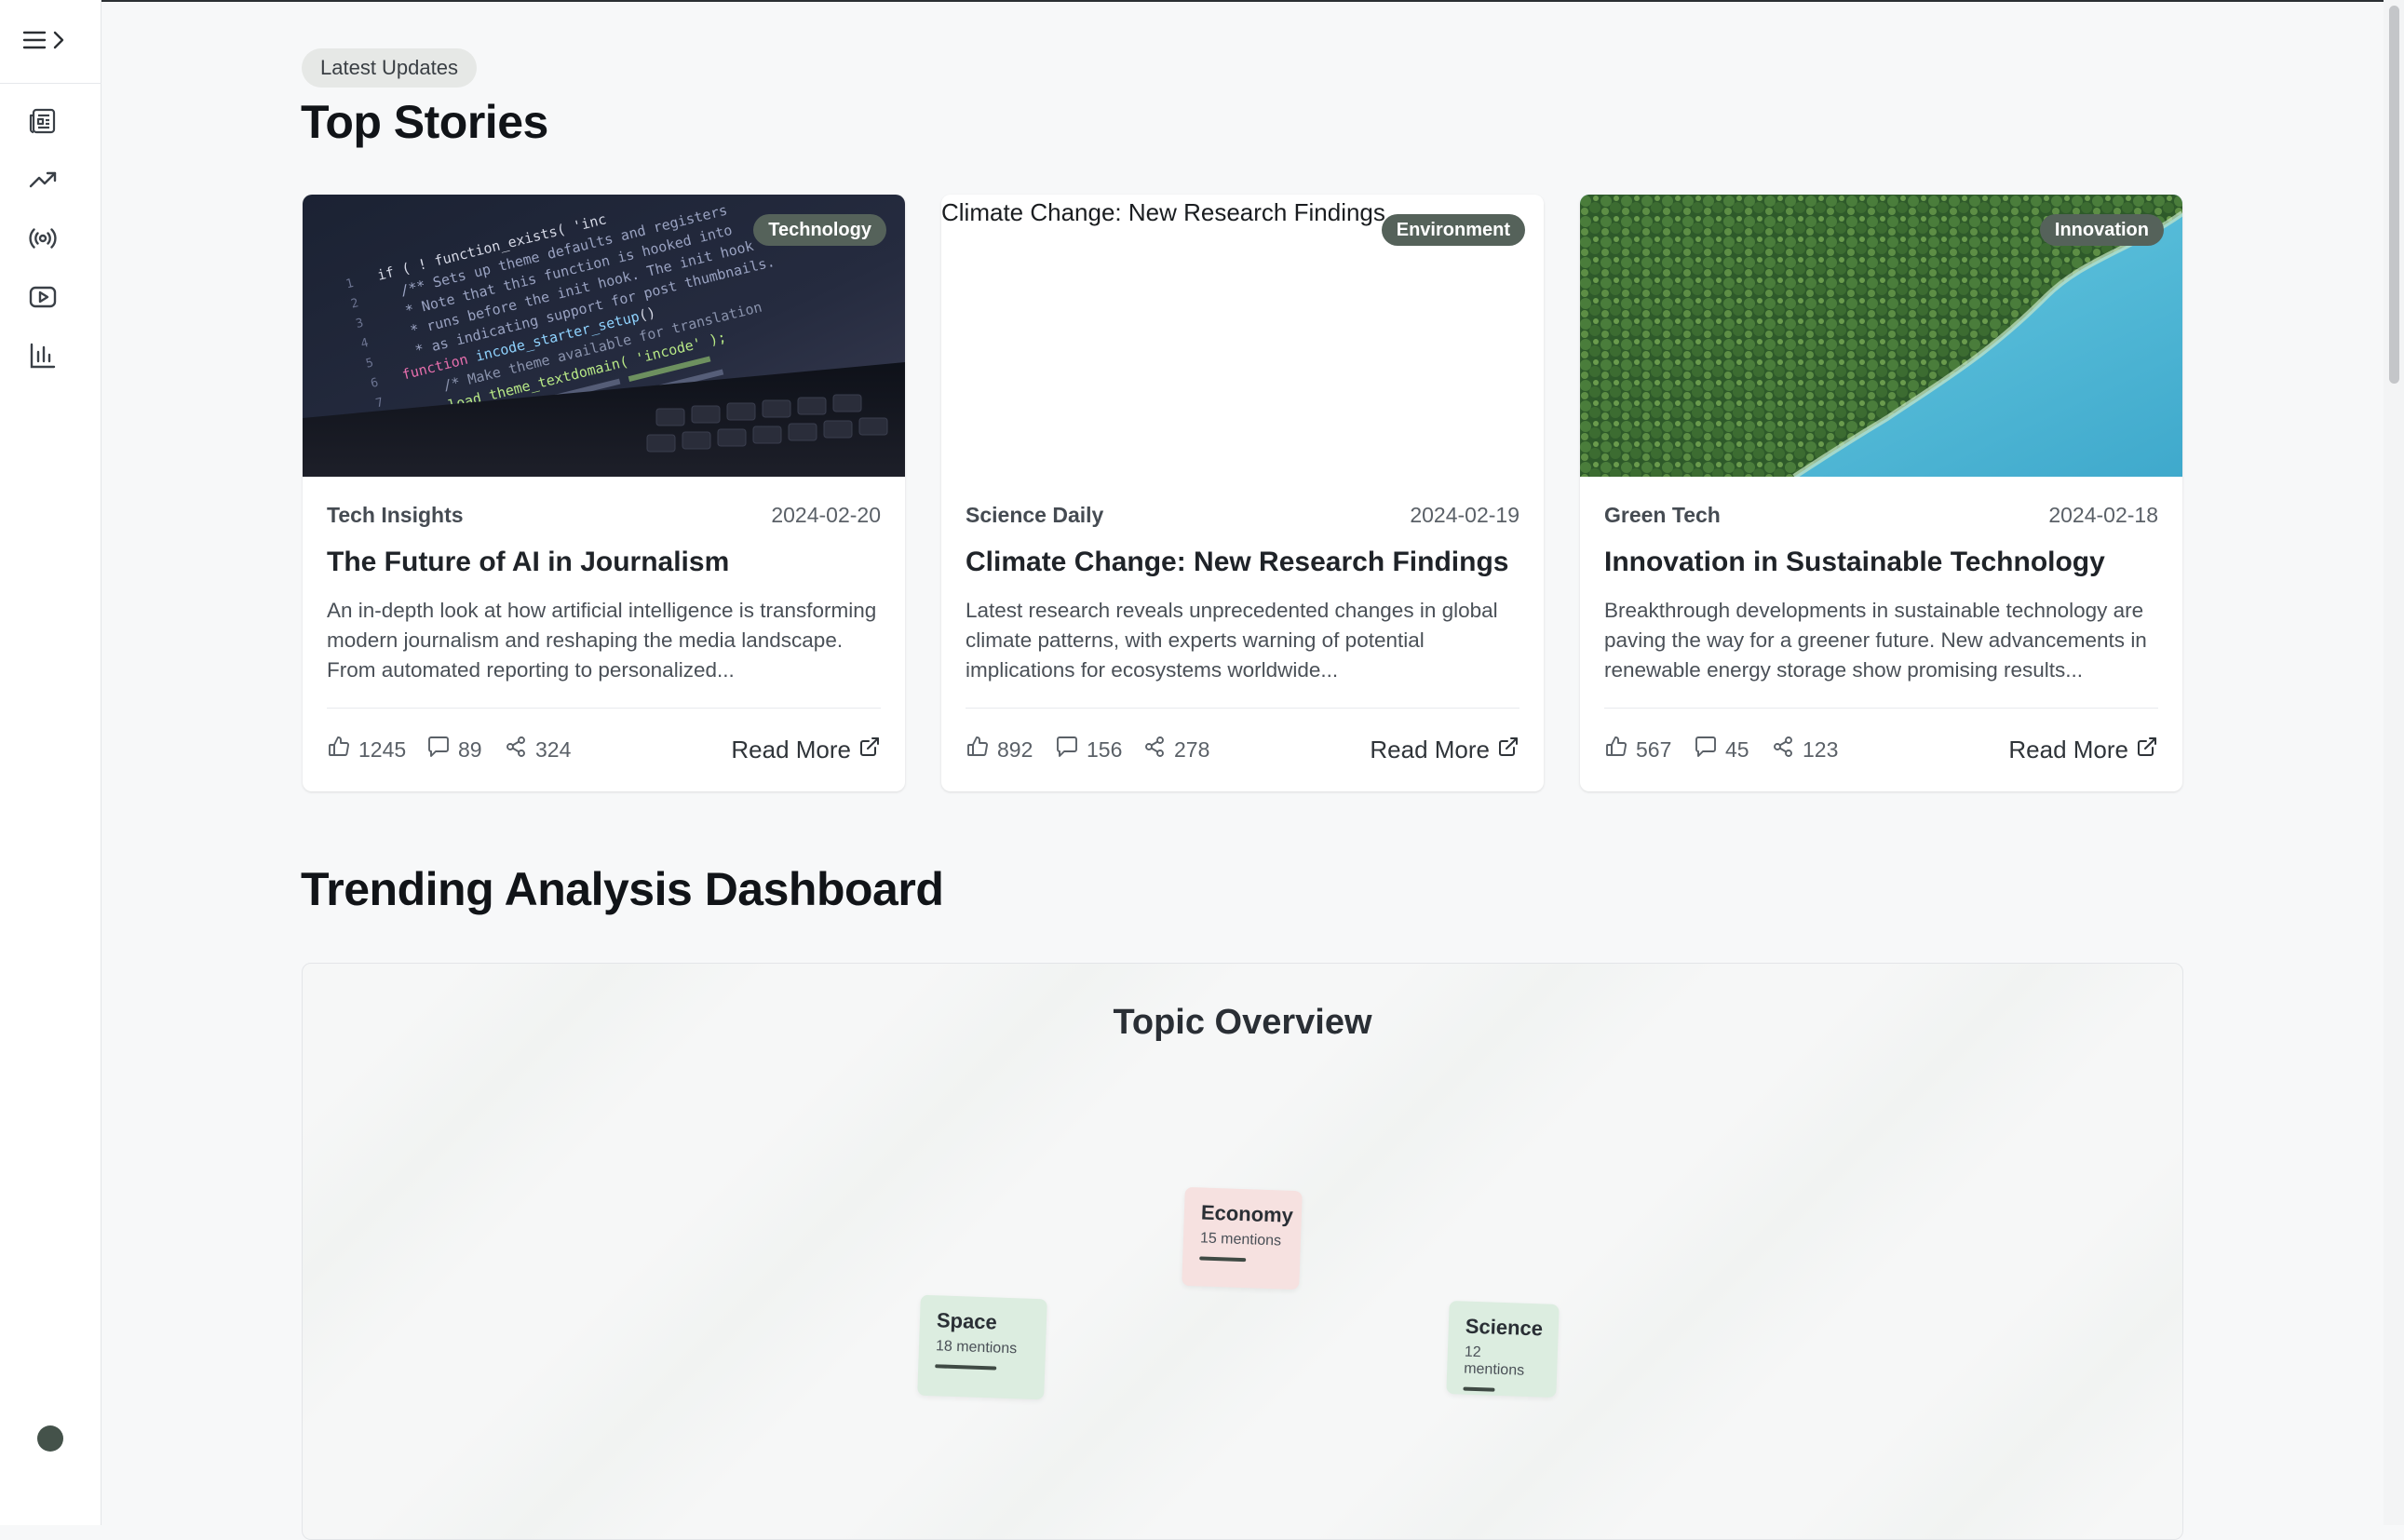 The height and width of the screenshot is (1540, 2404). What do you see at coordinates (1494, 1362) in the screenshot?
I see `topic-mentions: 12 mentions` at bounding box center [1494, 1362].